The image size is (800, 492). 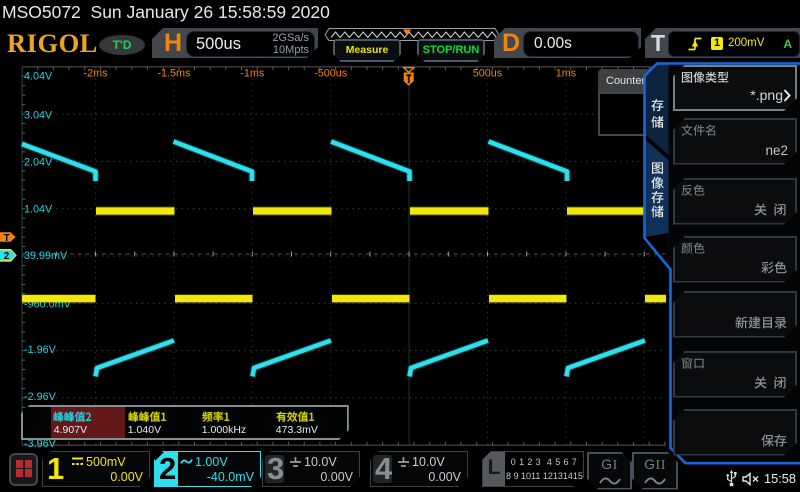 I want to click on svg-text: -1ms, so click(x=252, y=74).